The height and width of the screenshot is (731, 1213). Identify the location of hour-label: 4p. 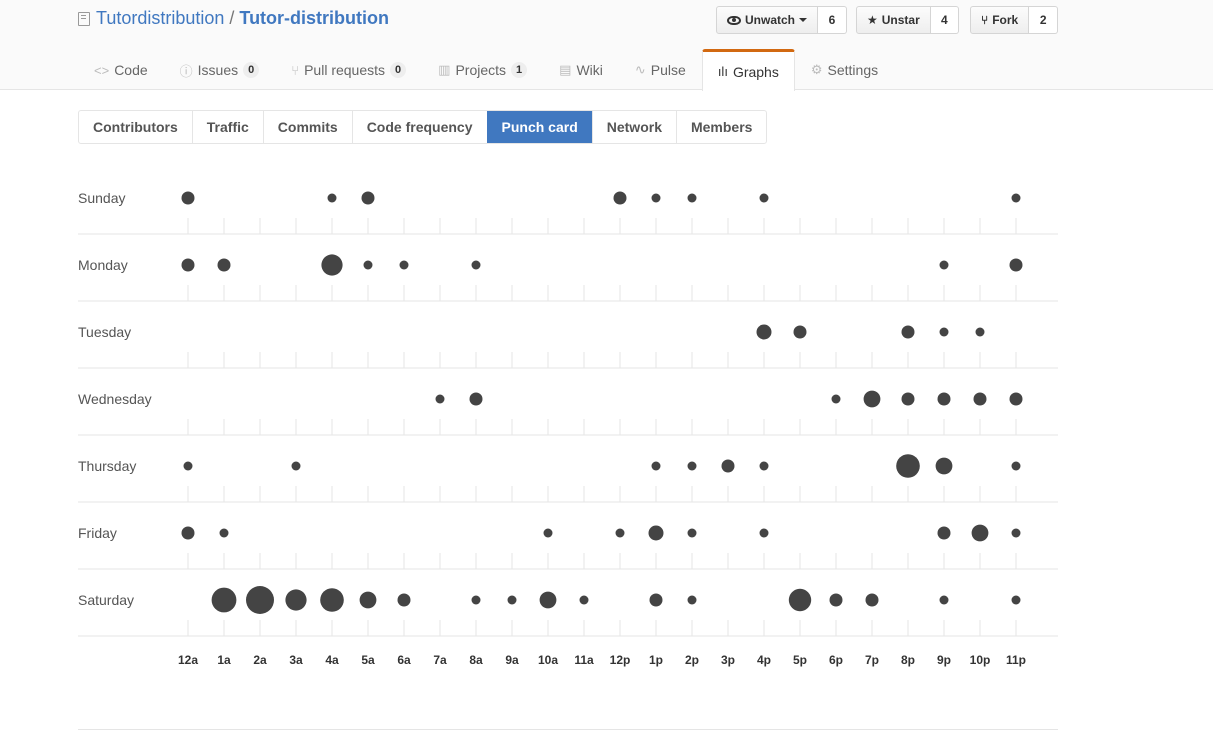
(764, 660).